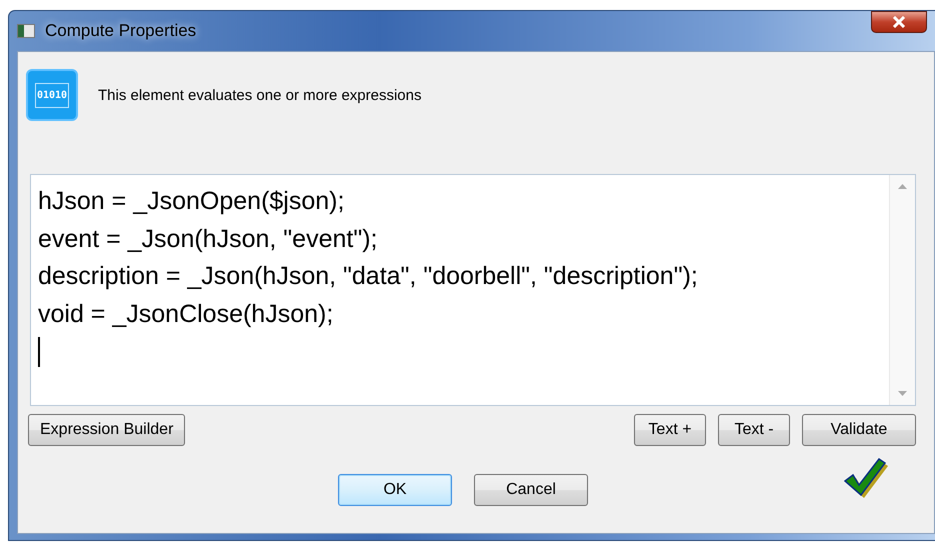  What do you see at coordinates (902, 290) in the screenshot?
I see `scroll-bar` at bounding box center [902, 290].